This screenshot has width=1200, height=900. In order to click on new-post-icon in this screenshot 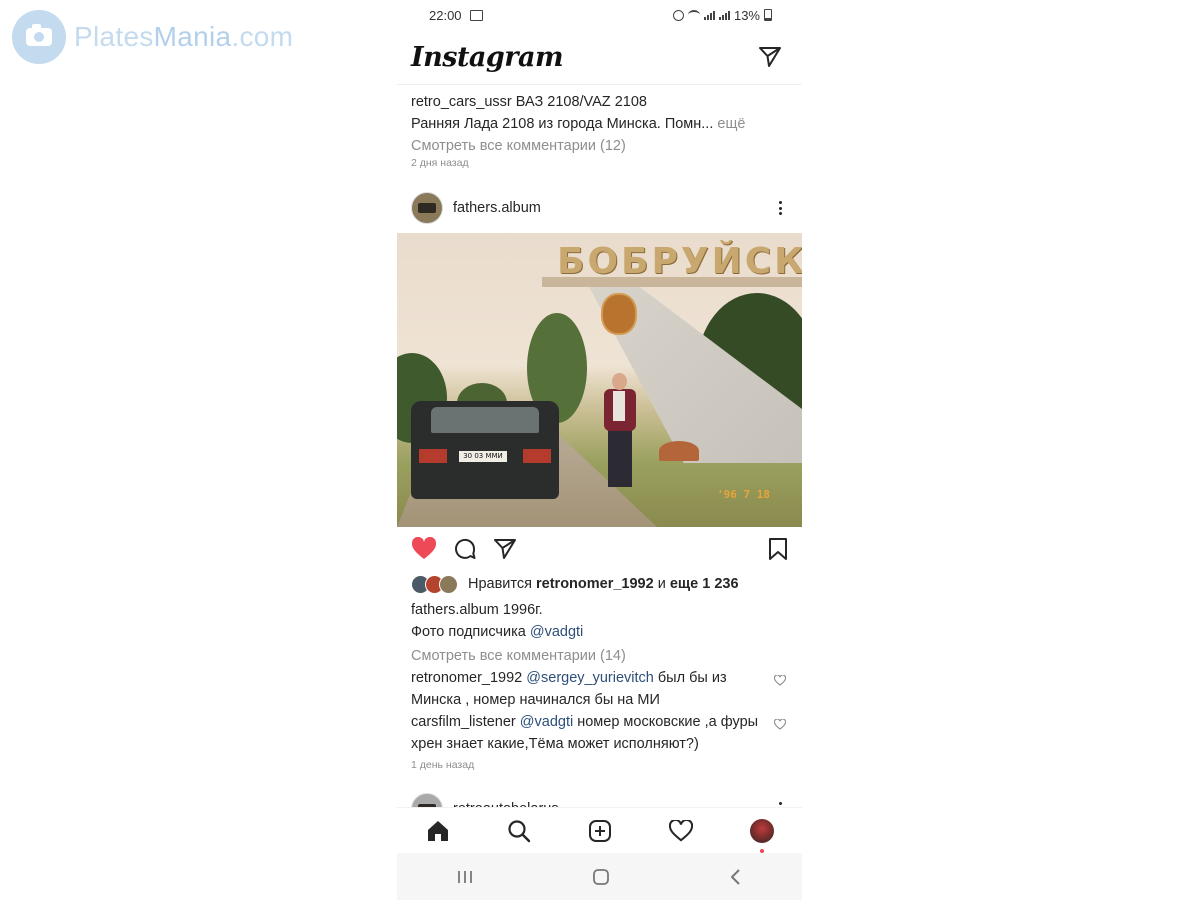, I will do `click(600, 831)`.